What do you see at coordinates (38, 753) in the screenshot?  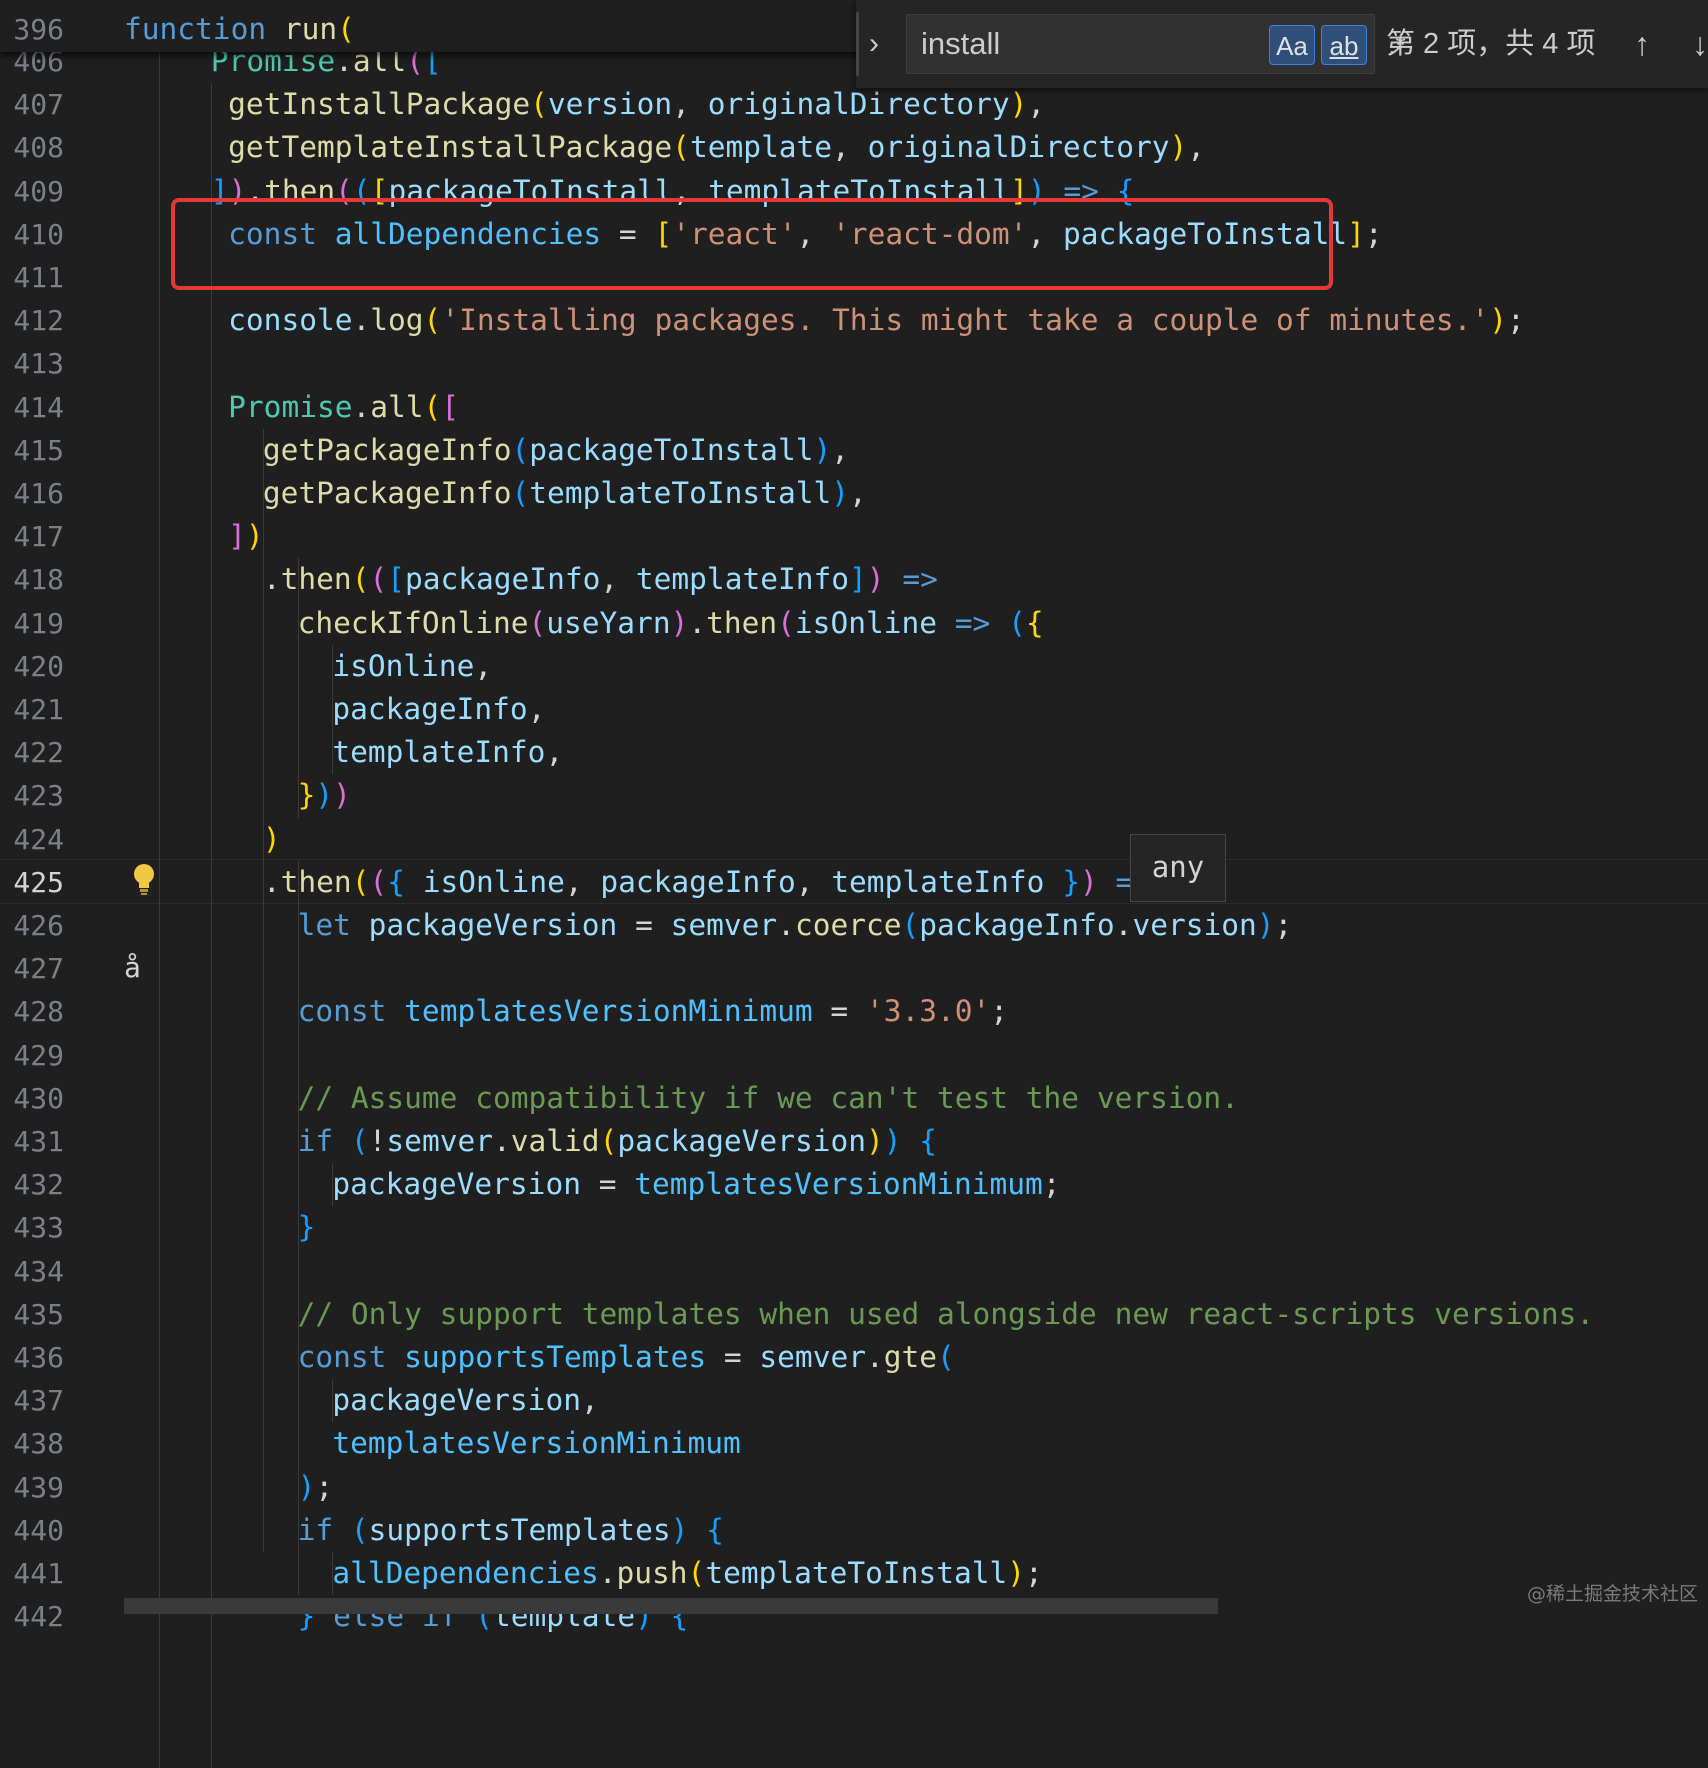 I see `line-number: 422` at bounding box center [38, 753].